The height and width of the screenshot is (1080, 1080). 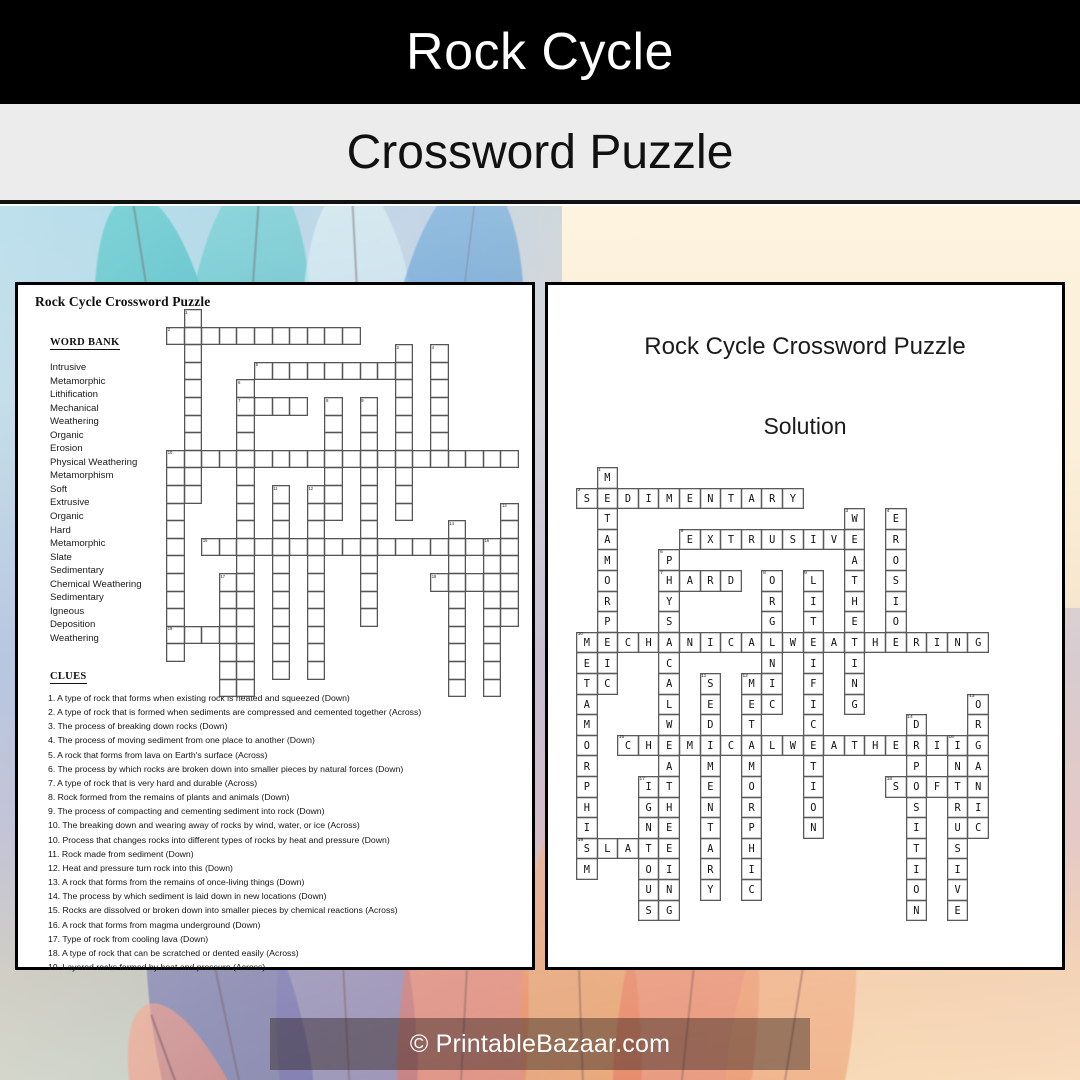 What do you see at coordinates (439, 582) in the screenshot?
I see `crossword-cell: 18` at bounding box center [439, 582].